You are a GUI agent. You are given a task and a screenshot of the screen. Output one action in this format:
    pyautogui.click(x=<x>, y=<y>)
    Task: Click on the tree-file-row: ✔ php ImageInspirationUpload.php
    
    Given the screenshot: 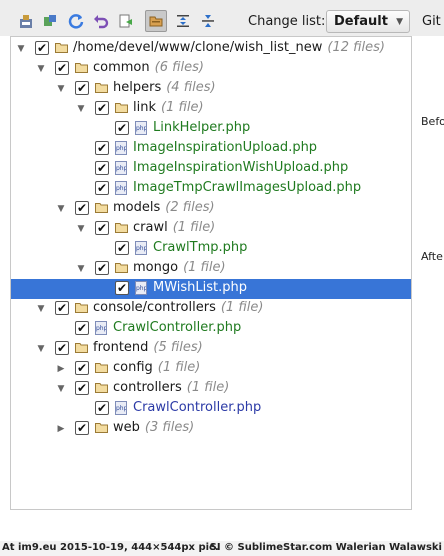 What is the action you would take?
    pyautogui.click(x=211, y=149)
    